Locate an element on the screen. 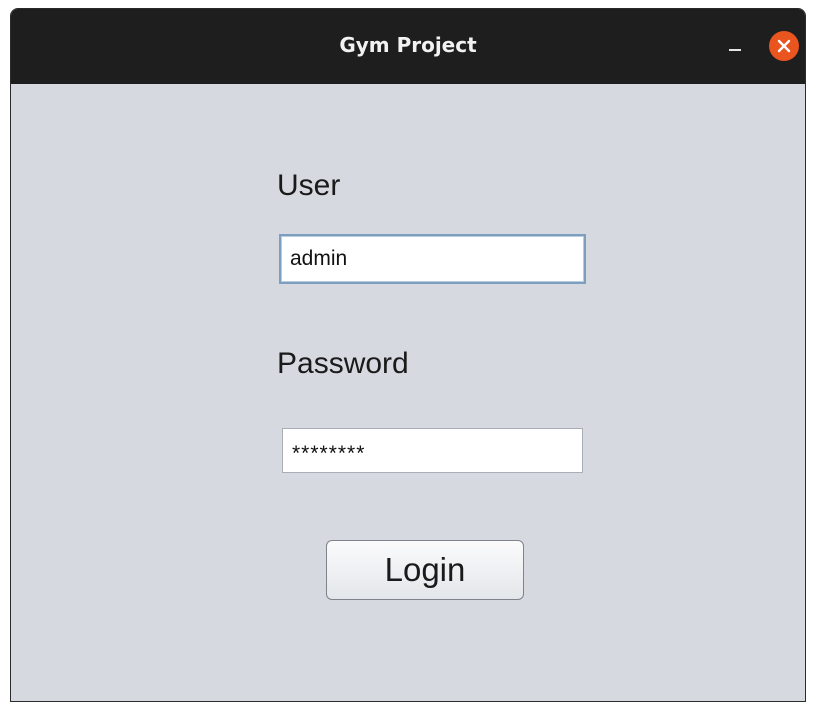 Image resolution: width=817 pixels, height=704 pixels. close-icon is located at coordinates (784, 46).